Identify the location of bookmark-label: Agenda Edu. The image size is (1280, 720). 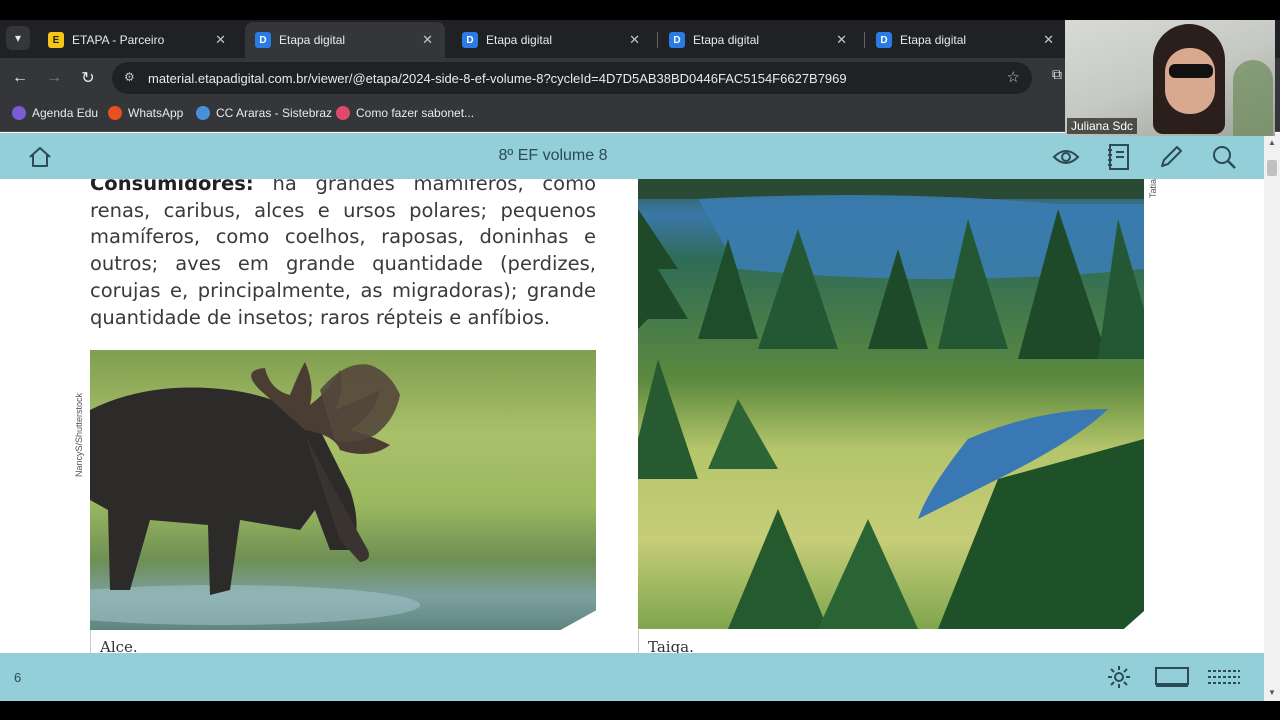
(65, 113).